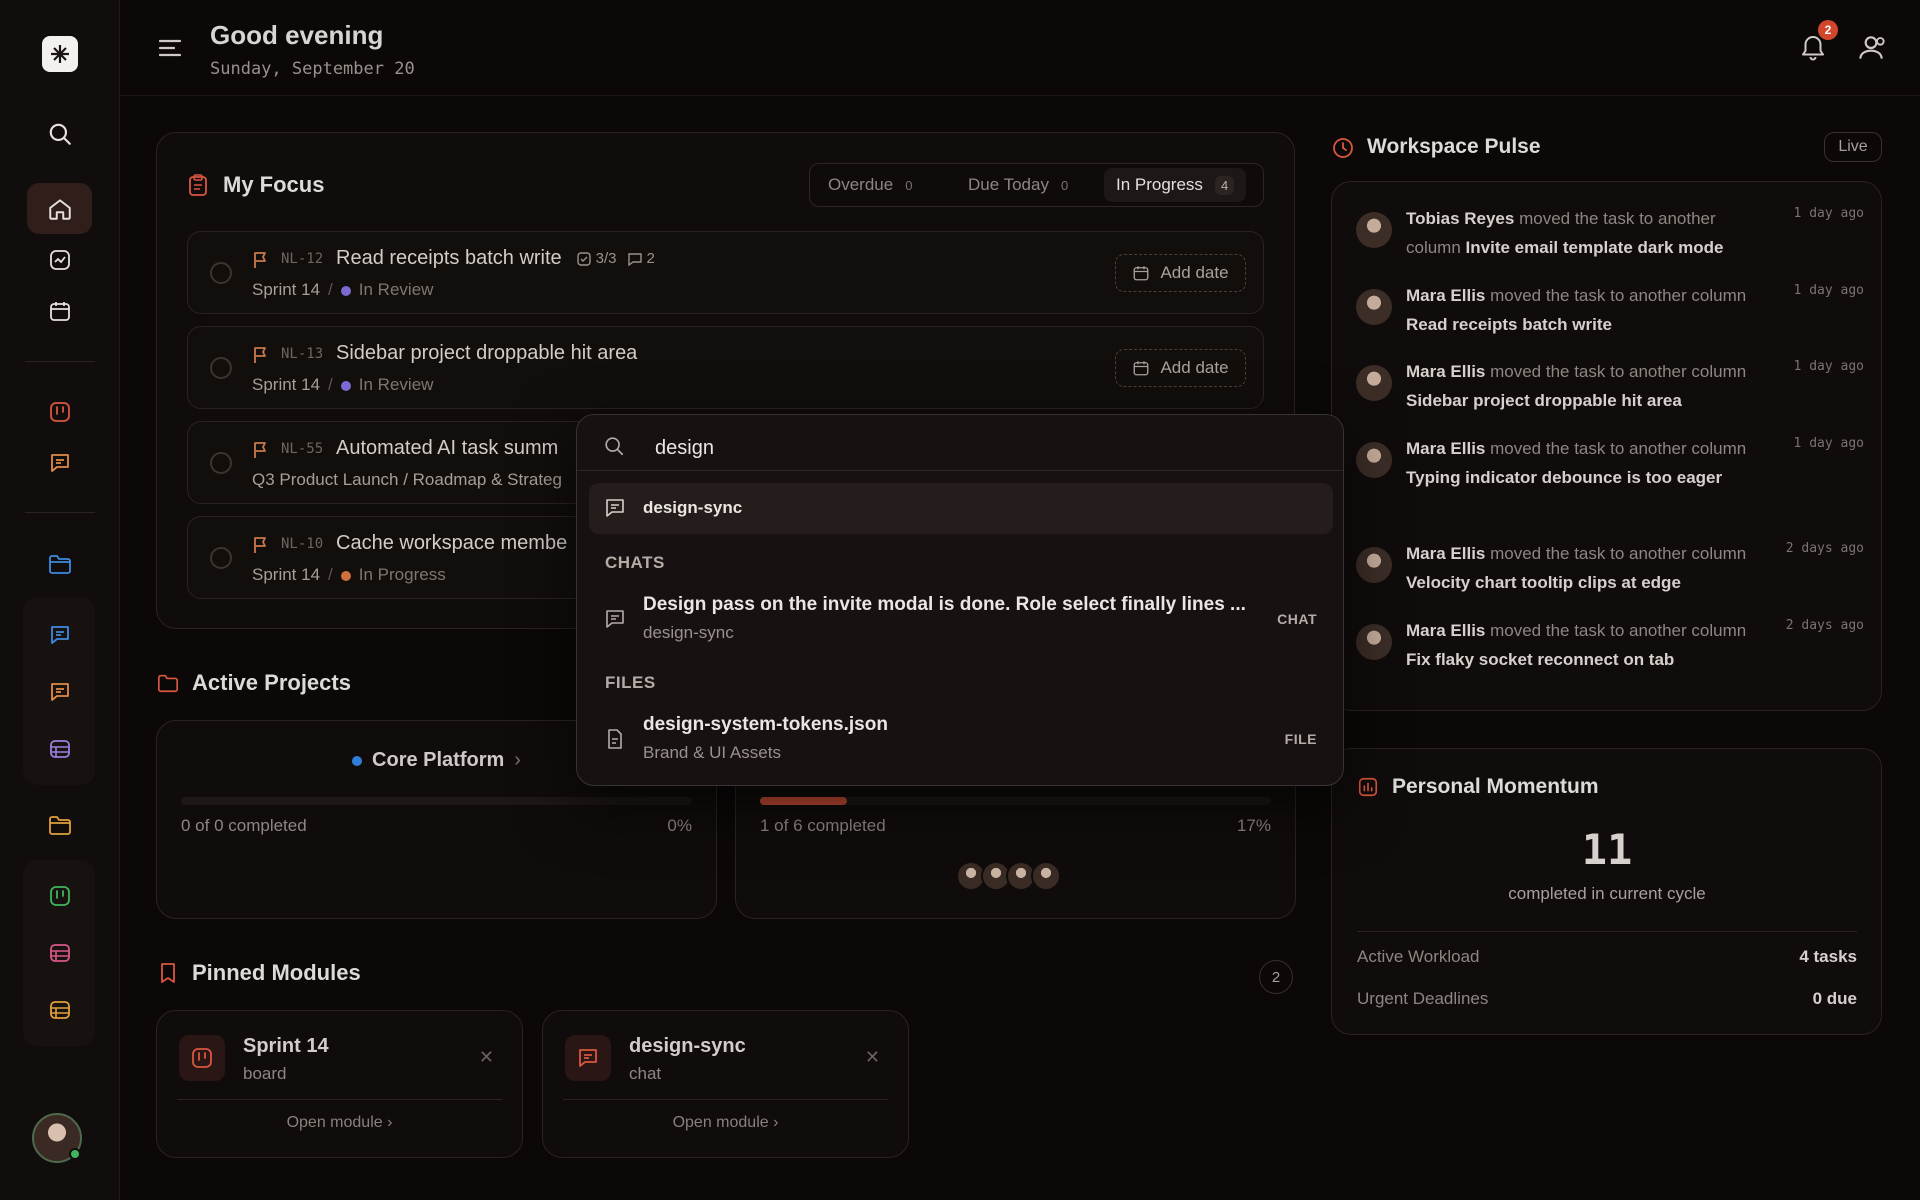  I want to click on subtask-value: 3/3, so click(606, 259).